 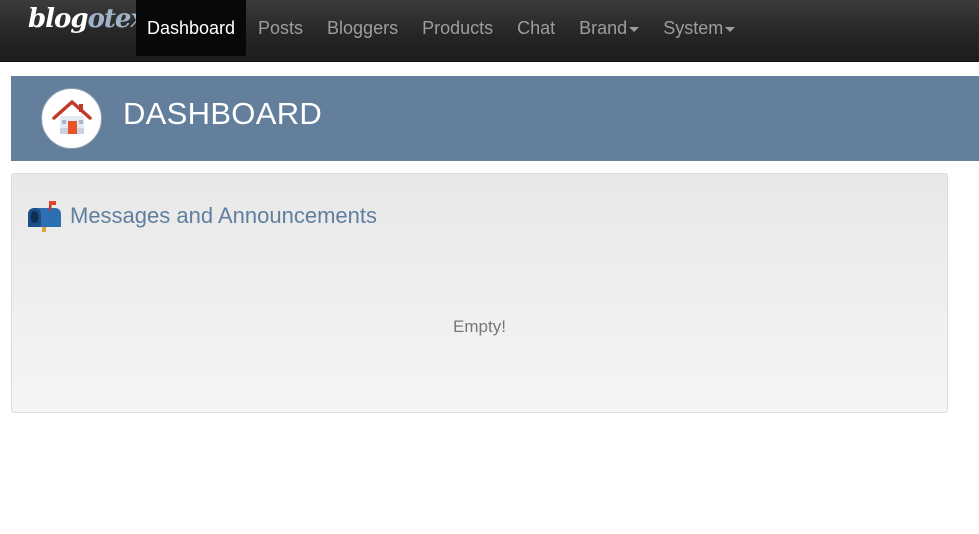 I want to click on nav-item-label: Bloggers, so click(x=363, y=27).